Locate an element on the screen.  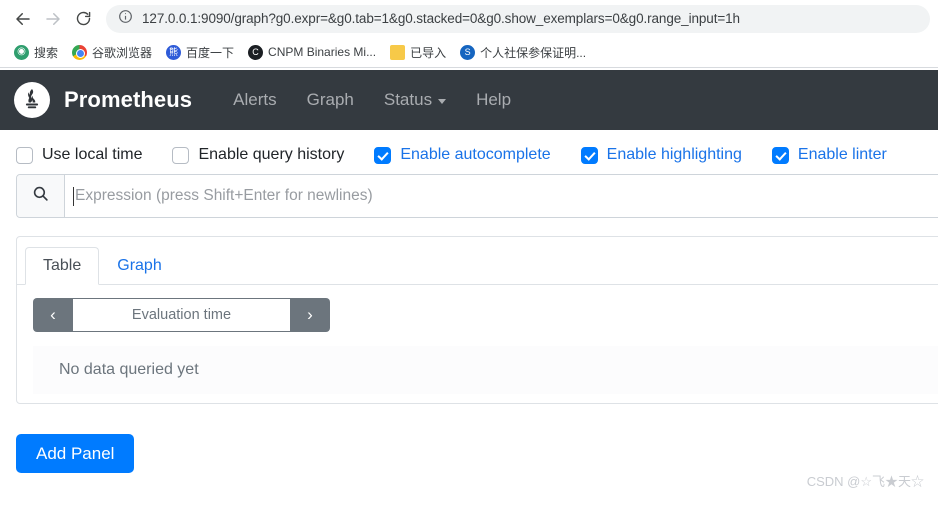
folder-icon is located at coordinates (398, 52).